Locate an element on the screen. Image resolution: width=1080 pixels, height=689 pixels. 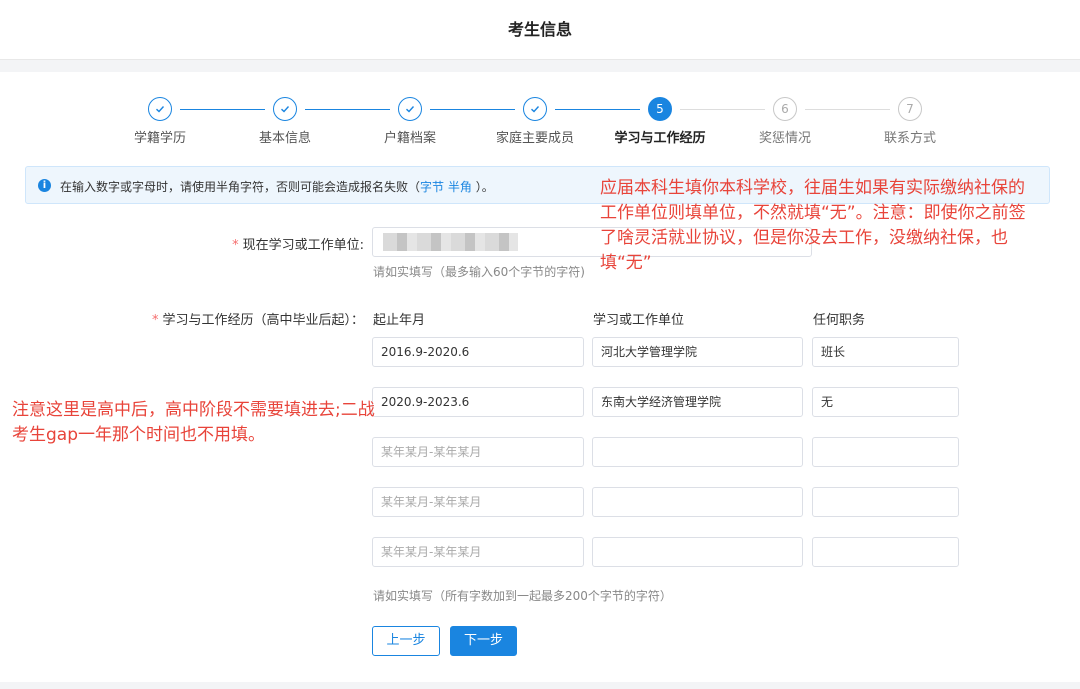
page-title: 考生信息 is located at coordinates (539, 29).